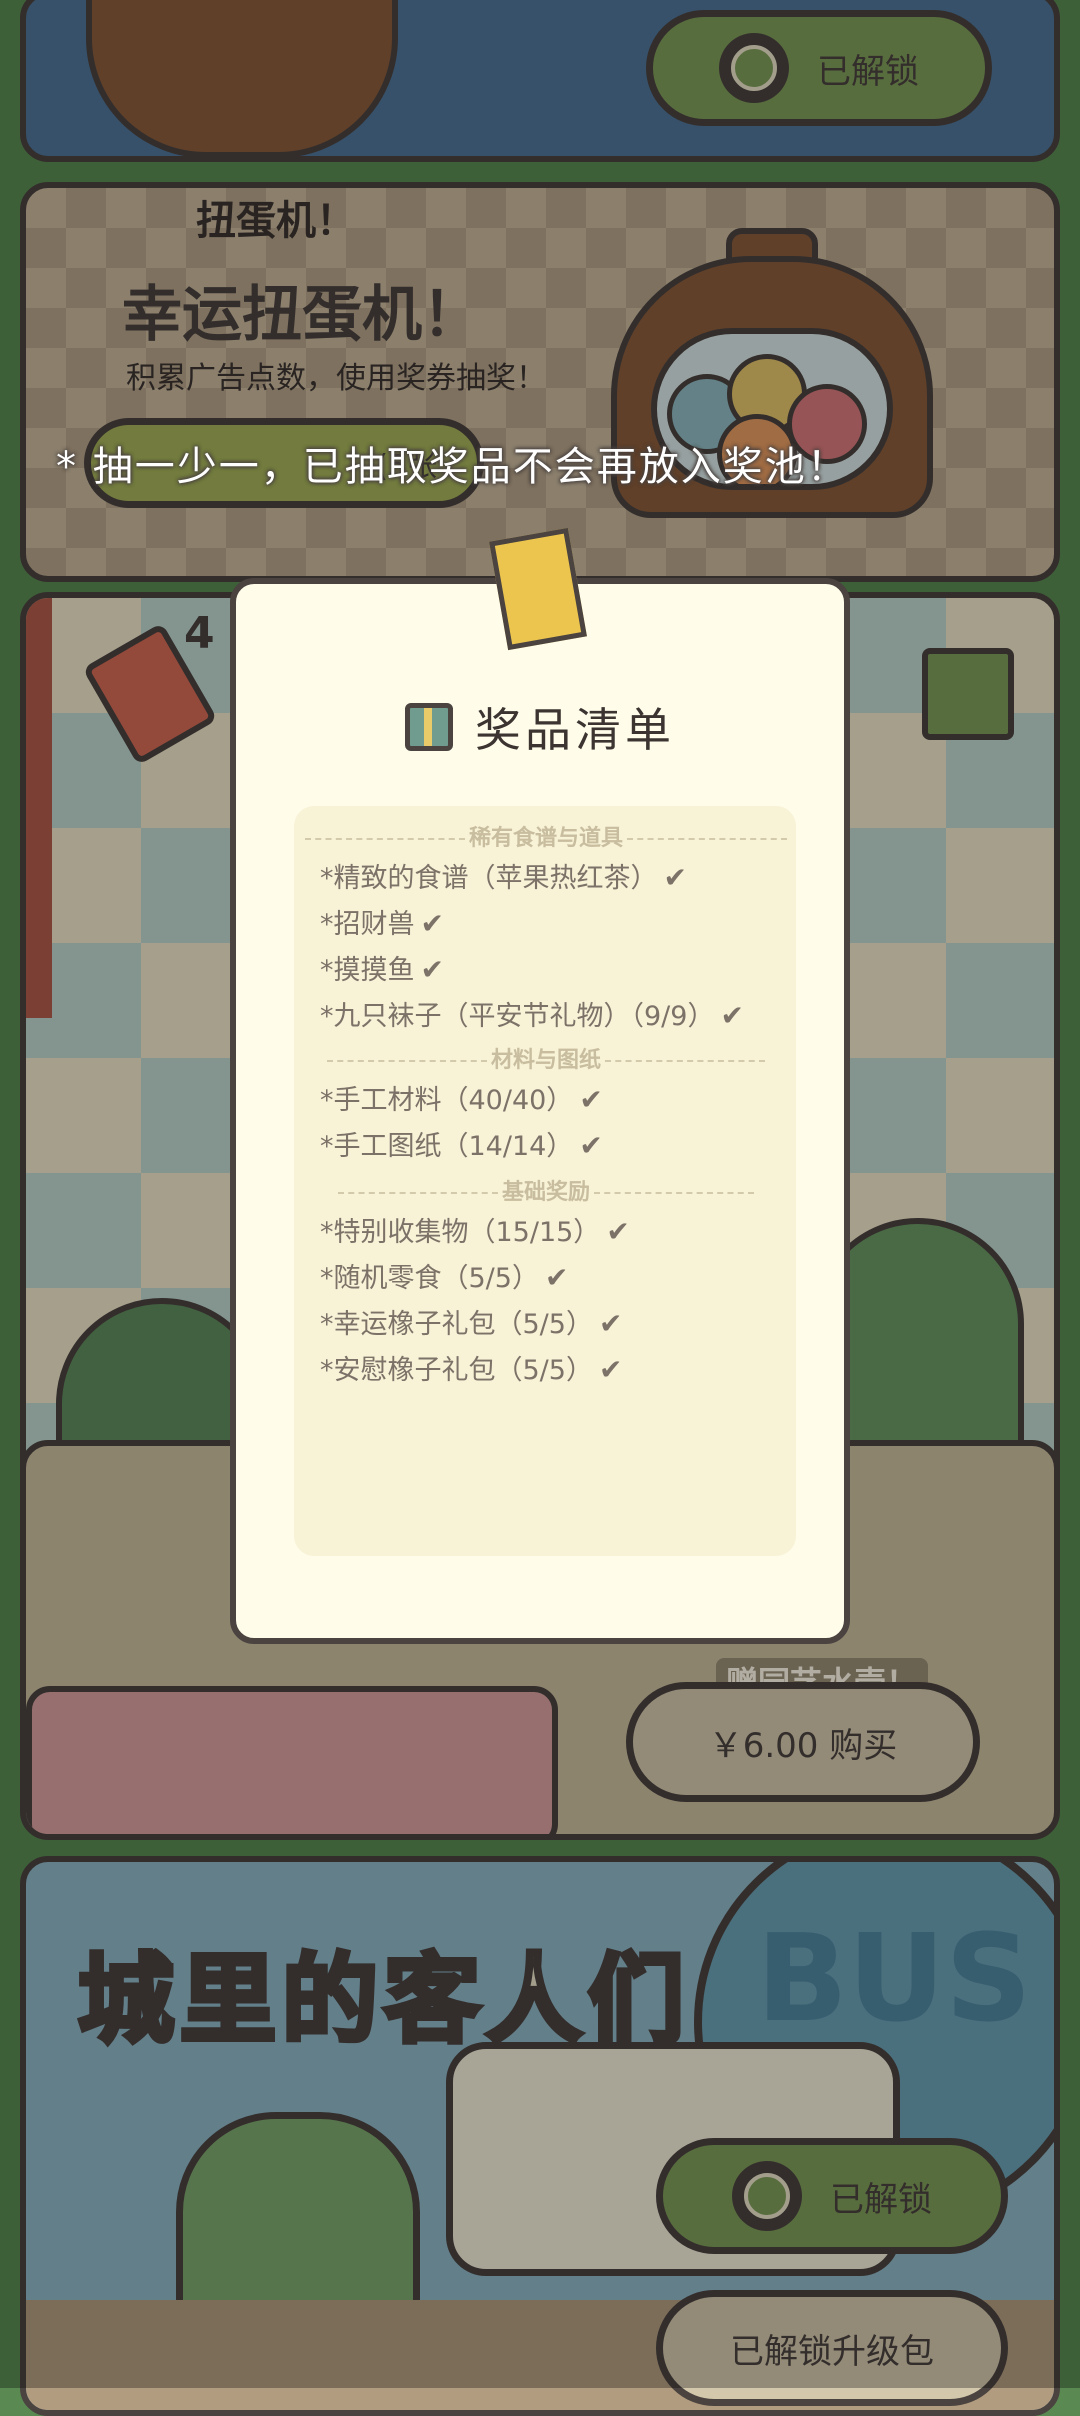 Image resolution: width=1080 pixels, height=2416 pixels. I want to click on upgrade-pack-button: 已解锁升级包, so click(832, 2348).